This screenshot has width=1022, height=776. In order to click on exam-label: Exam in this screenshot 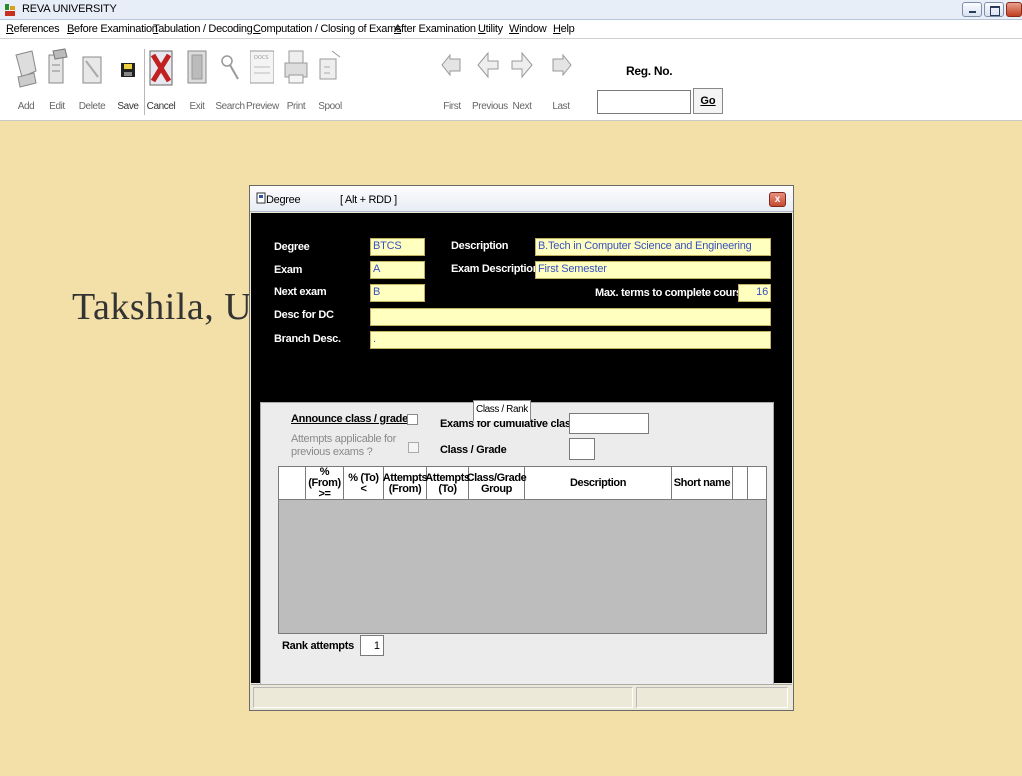, I will do `click(288, 270)`.